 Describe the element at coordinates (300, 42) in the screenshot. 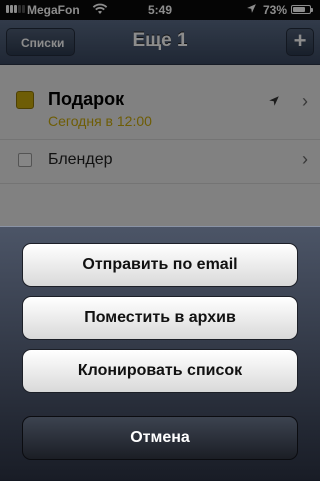

I see `add-button: +` at that location.